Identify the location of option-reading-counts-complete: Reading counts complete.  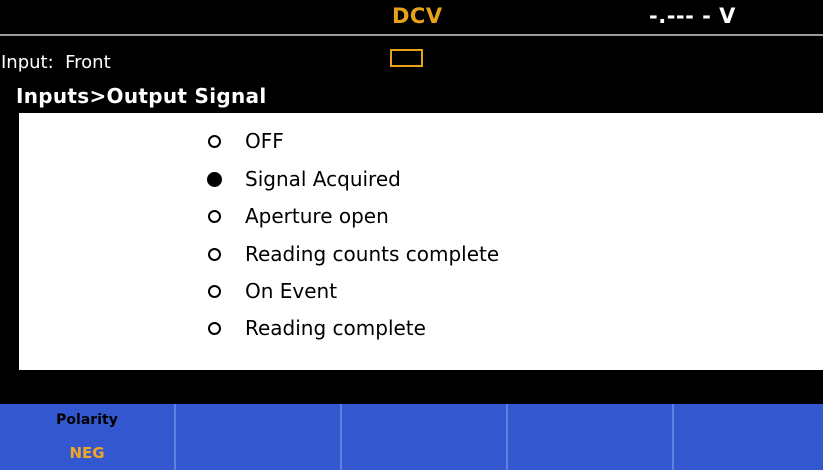
(352, 254).